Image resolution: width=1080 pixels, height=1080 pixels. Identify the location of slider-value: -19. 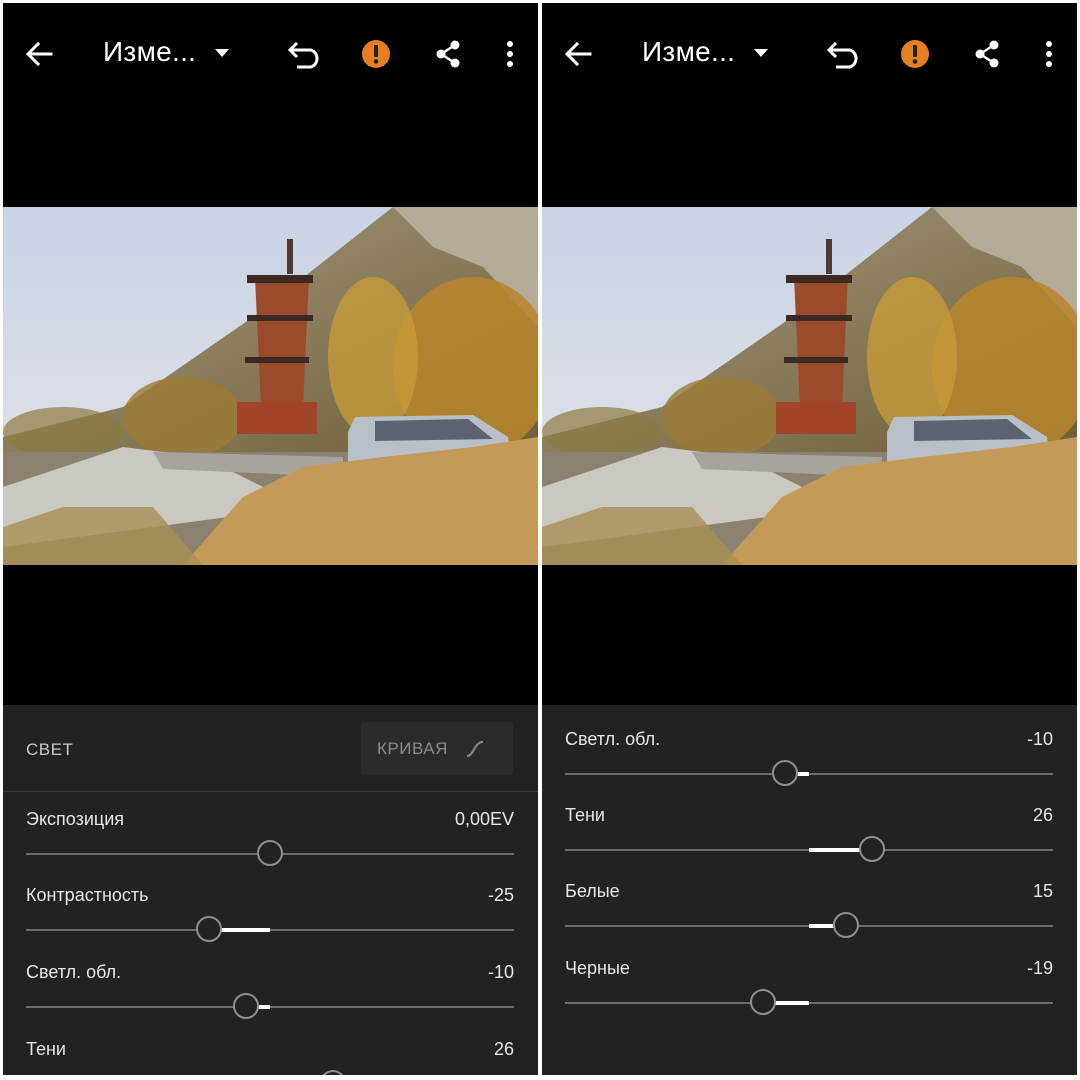
(1039, 968).